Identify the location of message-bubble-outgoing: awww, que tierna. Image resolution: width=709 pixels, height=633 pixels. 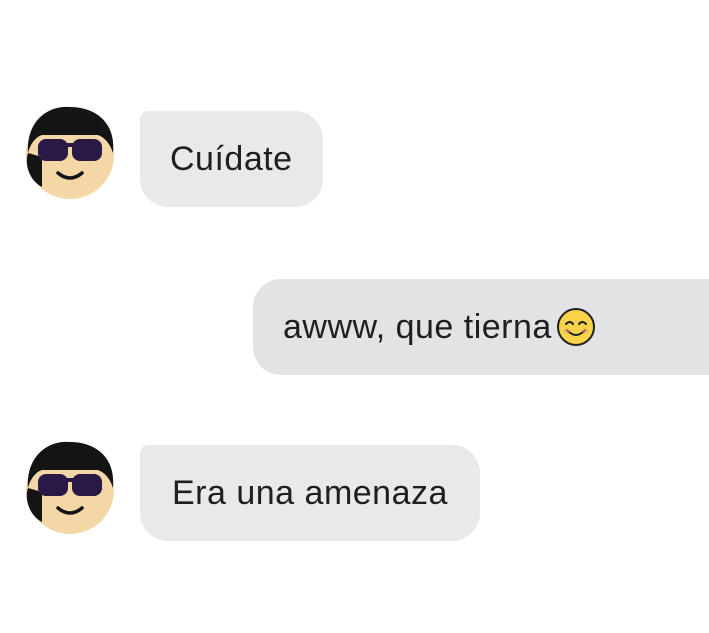
(481, 327).